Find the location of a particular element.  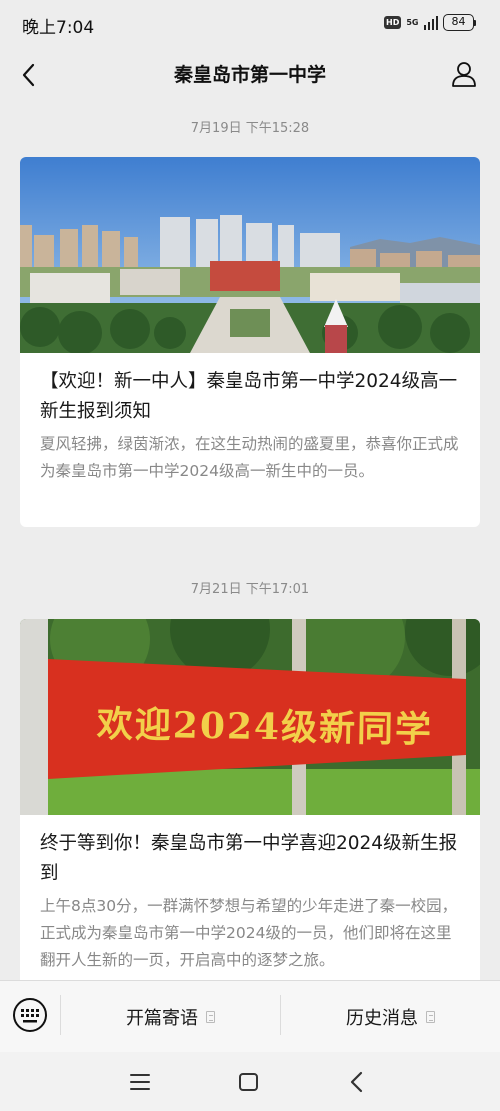

keyboard-toggle-button is located at coordinates (30, 1015).